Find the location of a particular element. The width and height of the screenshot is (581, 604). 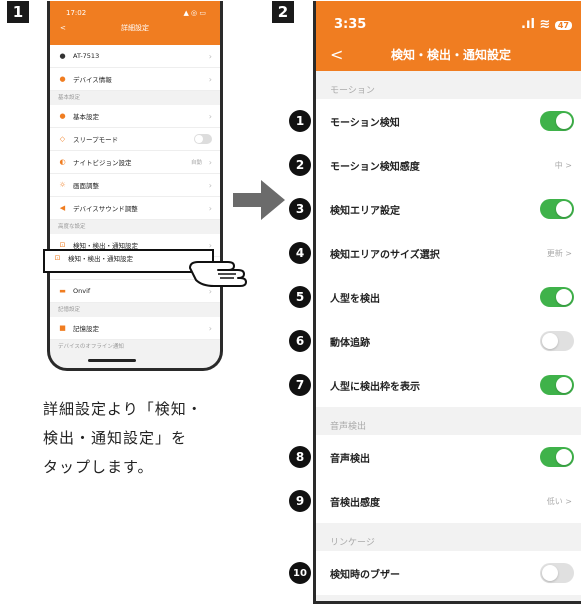

row-label: Onvif is located at coordinates (82, 291).